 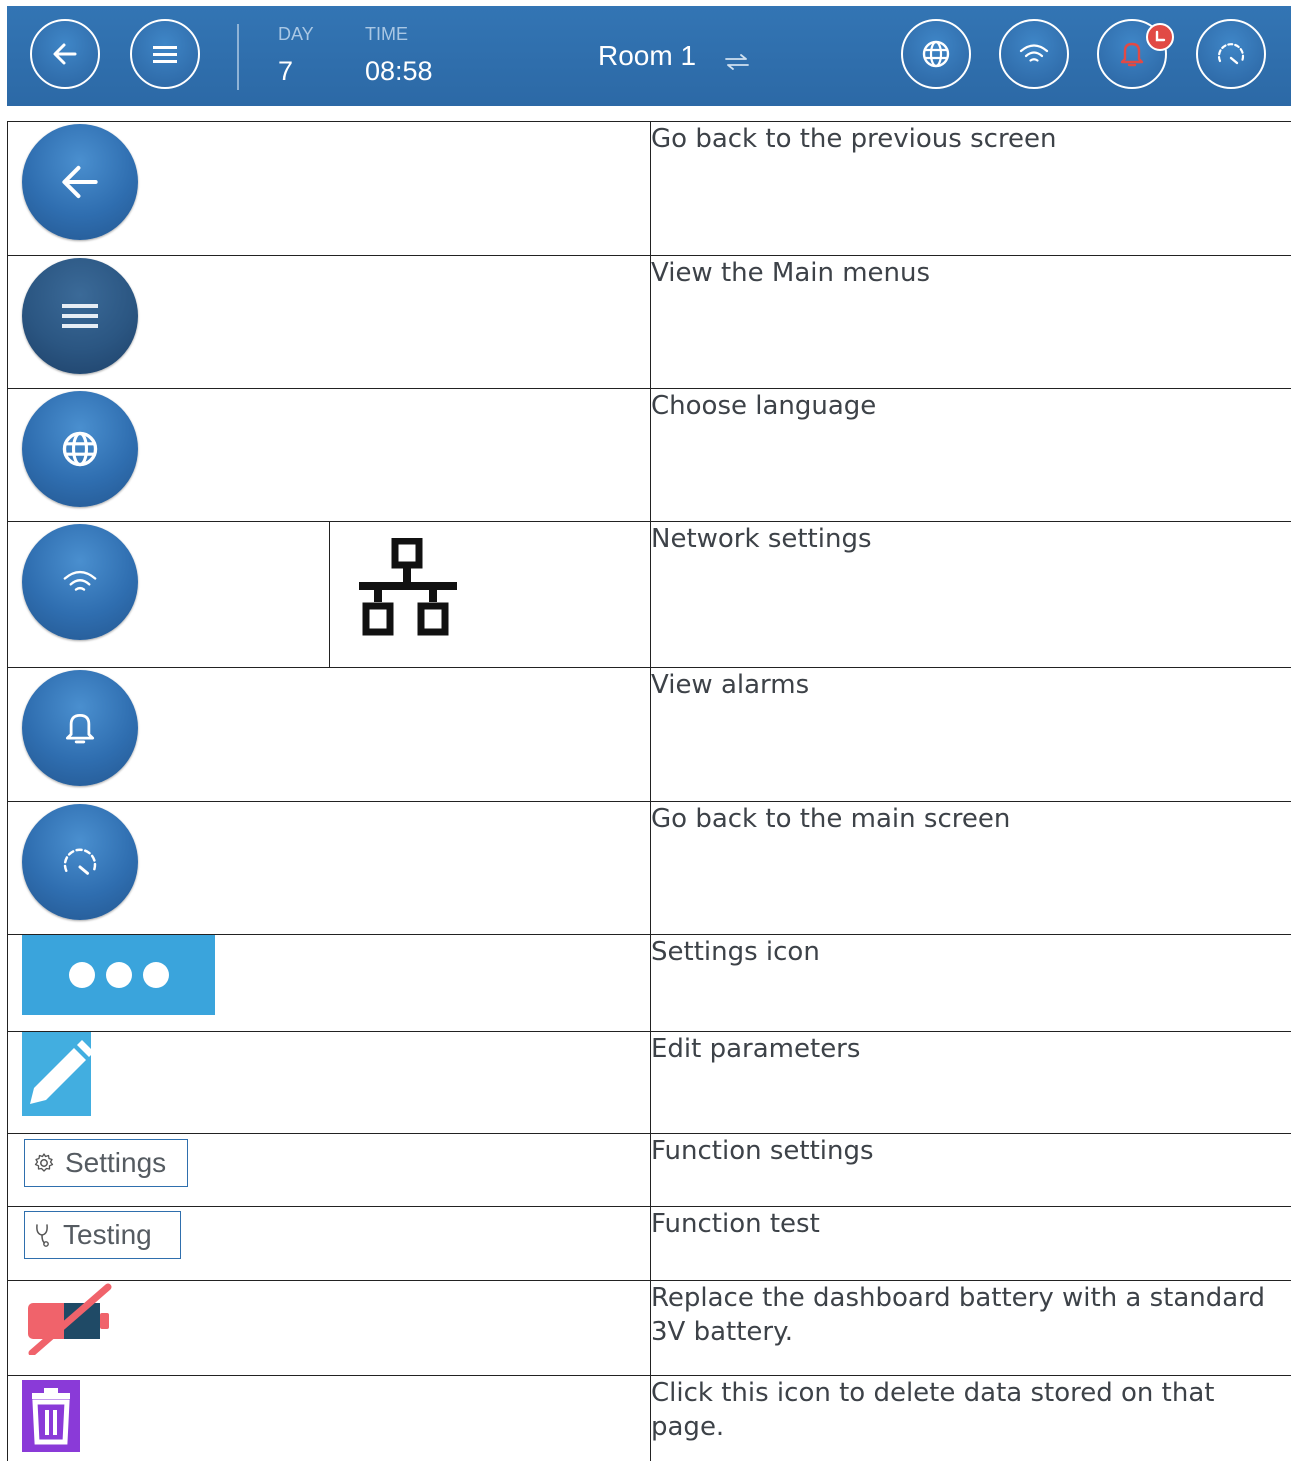 I want to click on clock-icon, so click(x=1160, y=36).